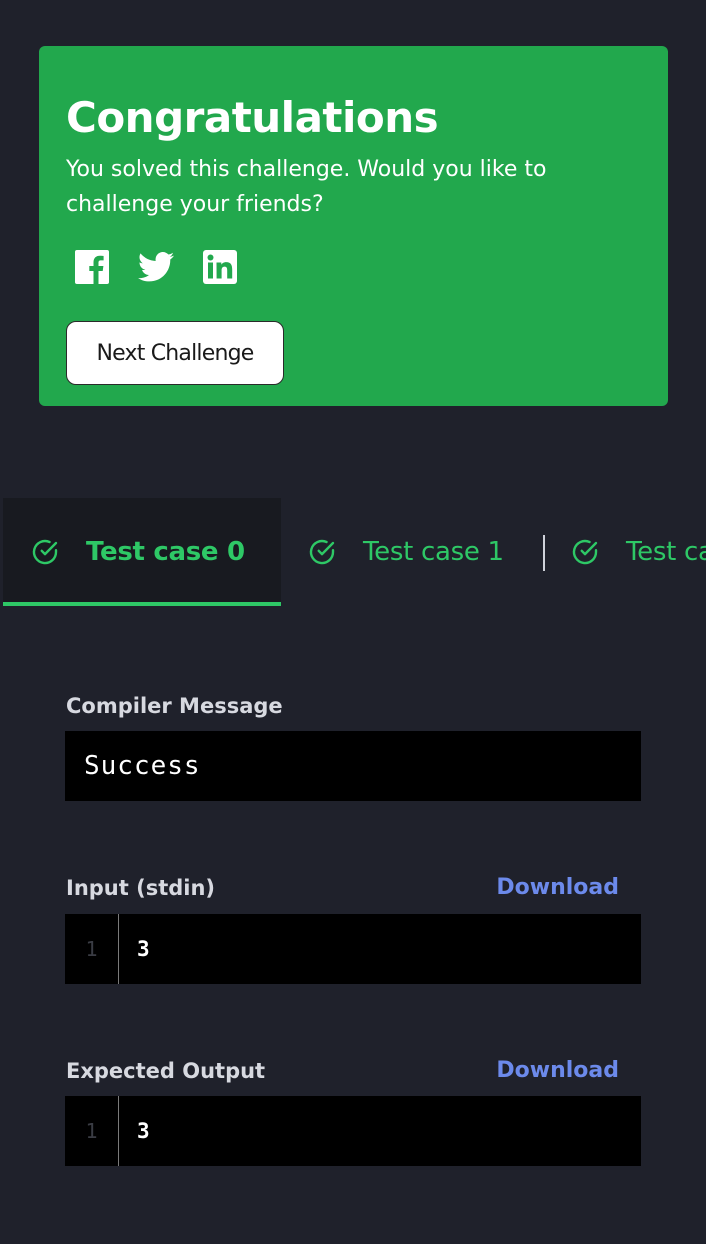 This screenshot has height=1244, width=706. Describe the element at coordinates (165, 552) in the screenshot. I see `tab-label: Test case 0` at that location.